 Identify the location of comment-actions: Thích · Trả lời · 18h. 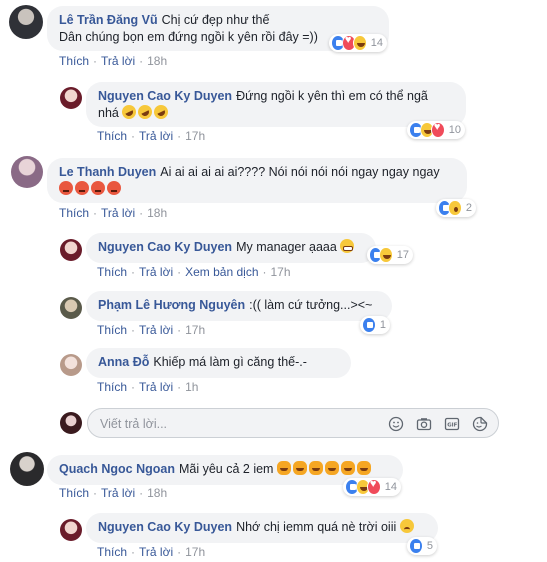
(113, 493).